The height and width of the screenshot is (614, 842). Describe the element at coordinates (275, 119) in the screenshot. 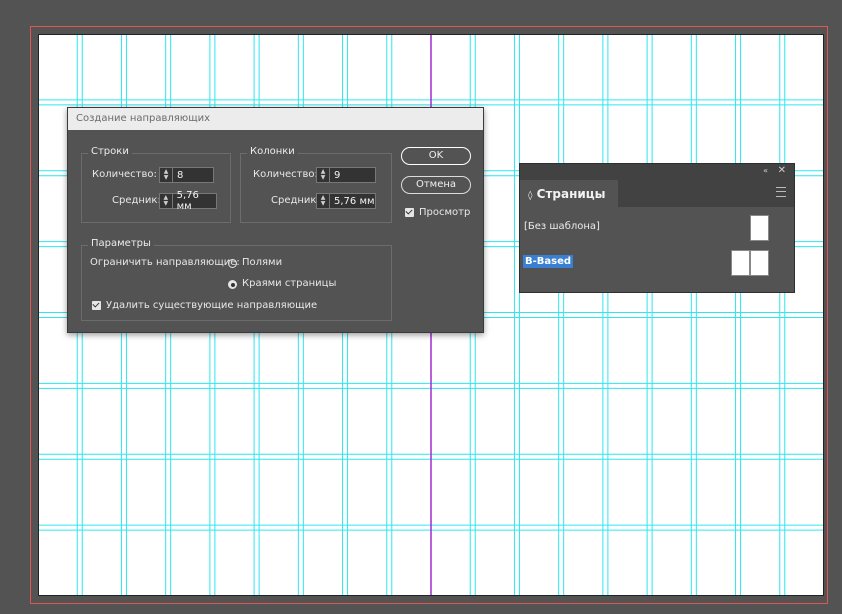

I see `dialog-title: Создание направляющих` at that location.